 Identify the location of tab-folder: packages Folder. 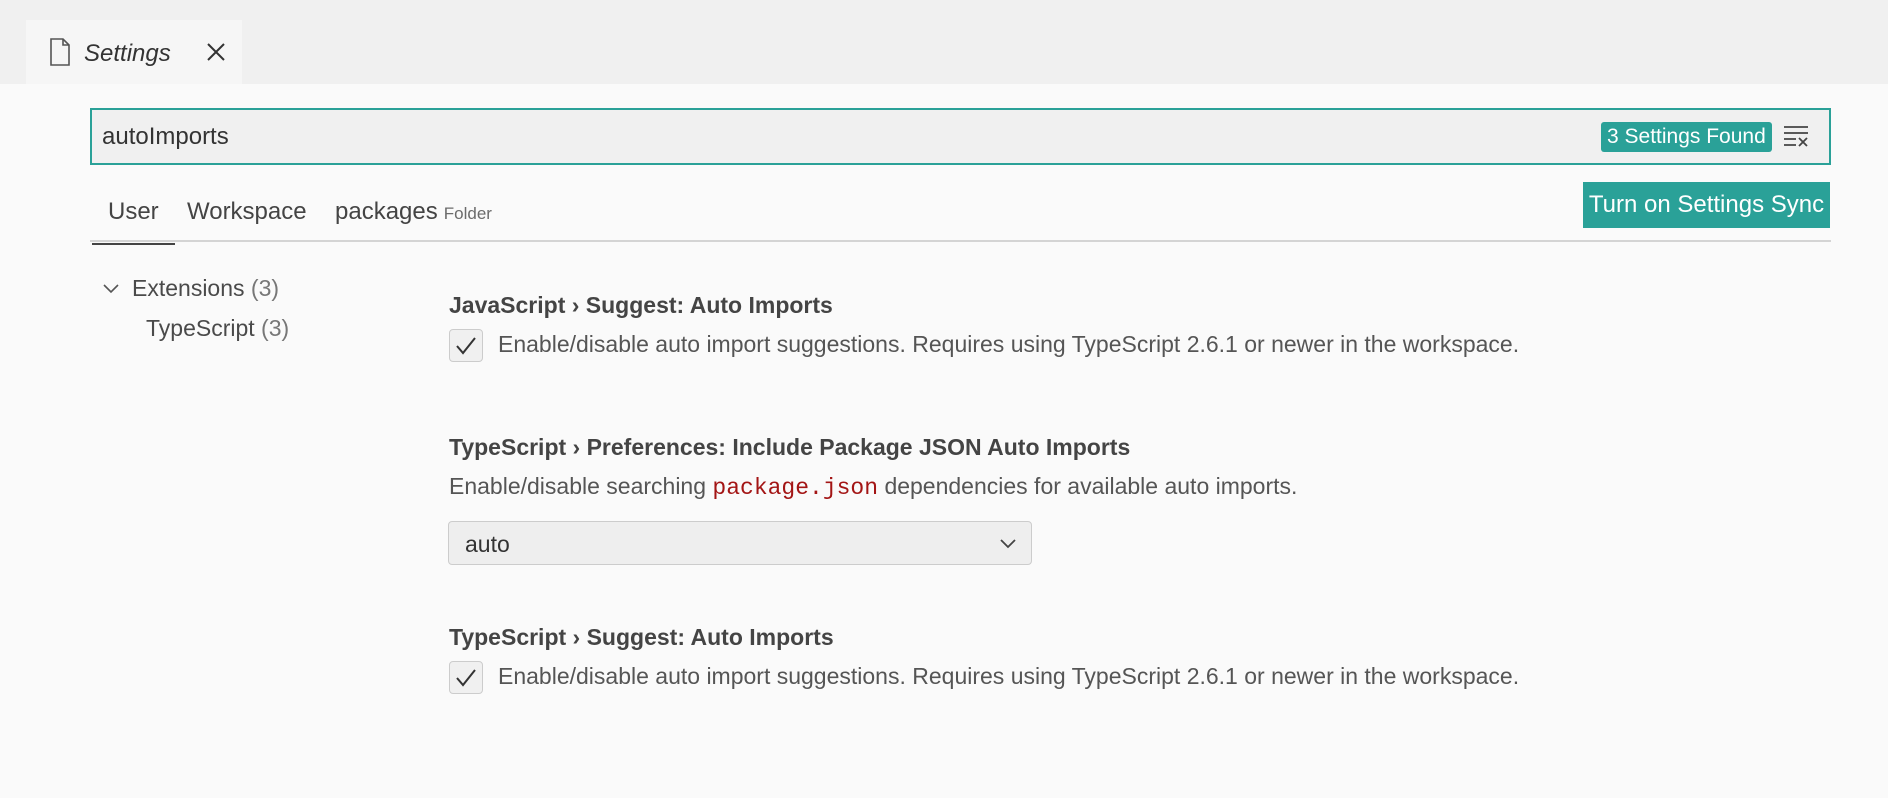
(413, 212).